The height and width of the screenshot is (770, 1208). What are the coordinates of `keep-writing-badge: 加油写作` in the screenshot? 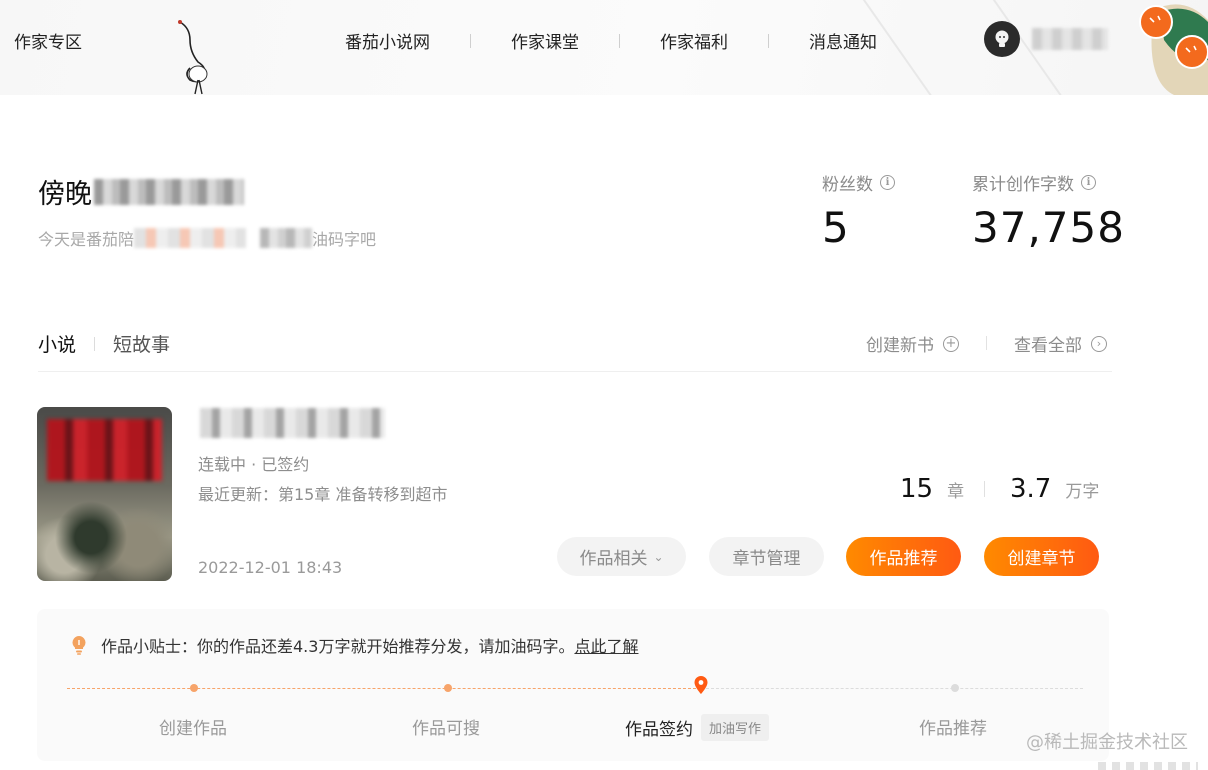 It's located at (735, 727).